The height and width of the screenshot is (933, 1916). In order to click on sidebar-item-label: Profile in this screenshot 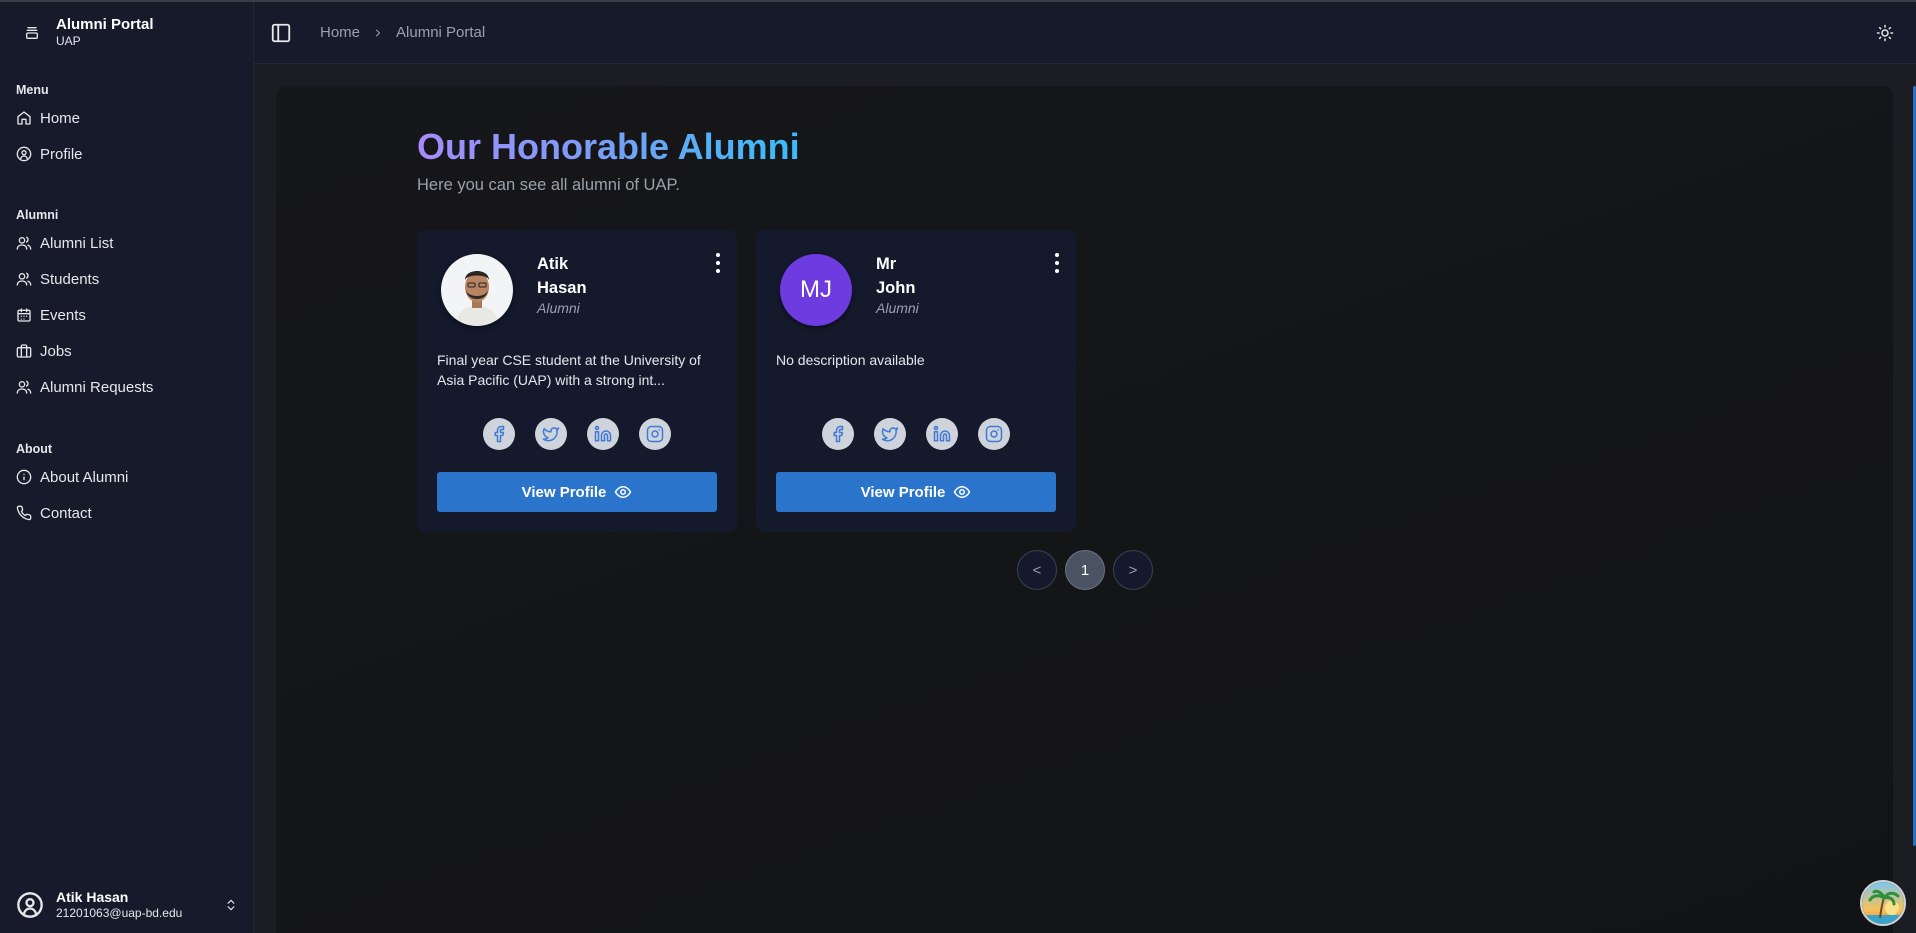, I will do `click(61, 154)`.